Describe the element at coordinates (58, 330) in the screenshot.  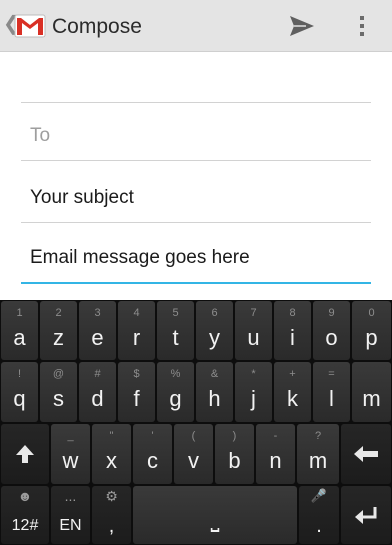
I see `key-z: 2z` at that location.